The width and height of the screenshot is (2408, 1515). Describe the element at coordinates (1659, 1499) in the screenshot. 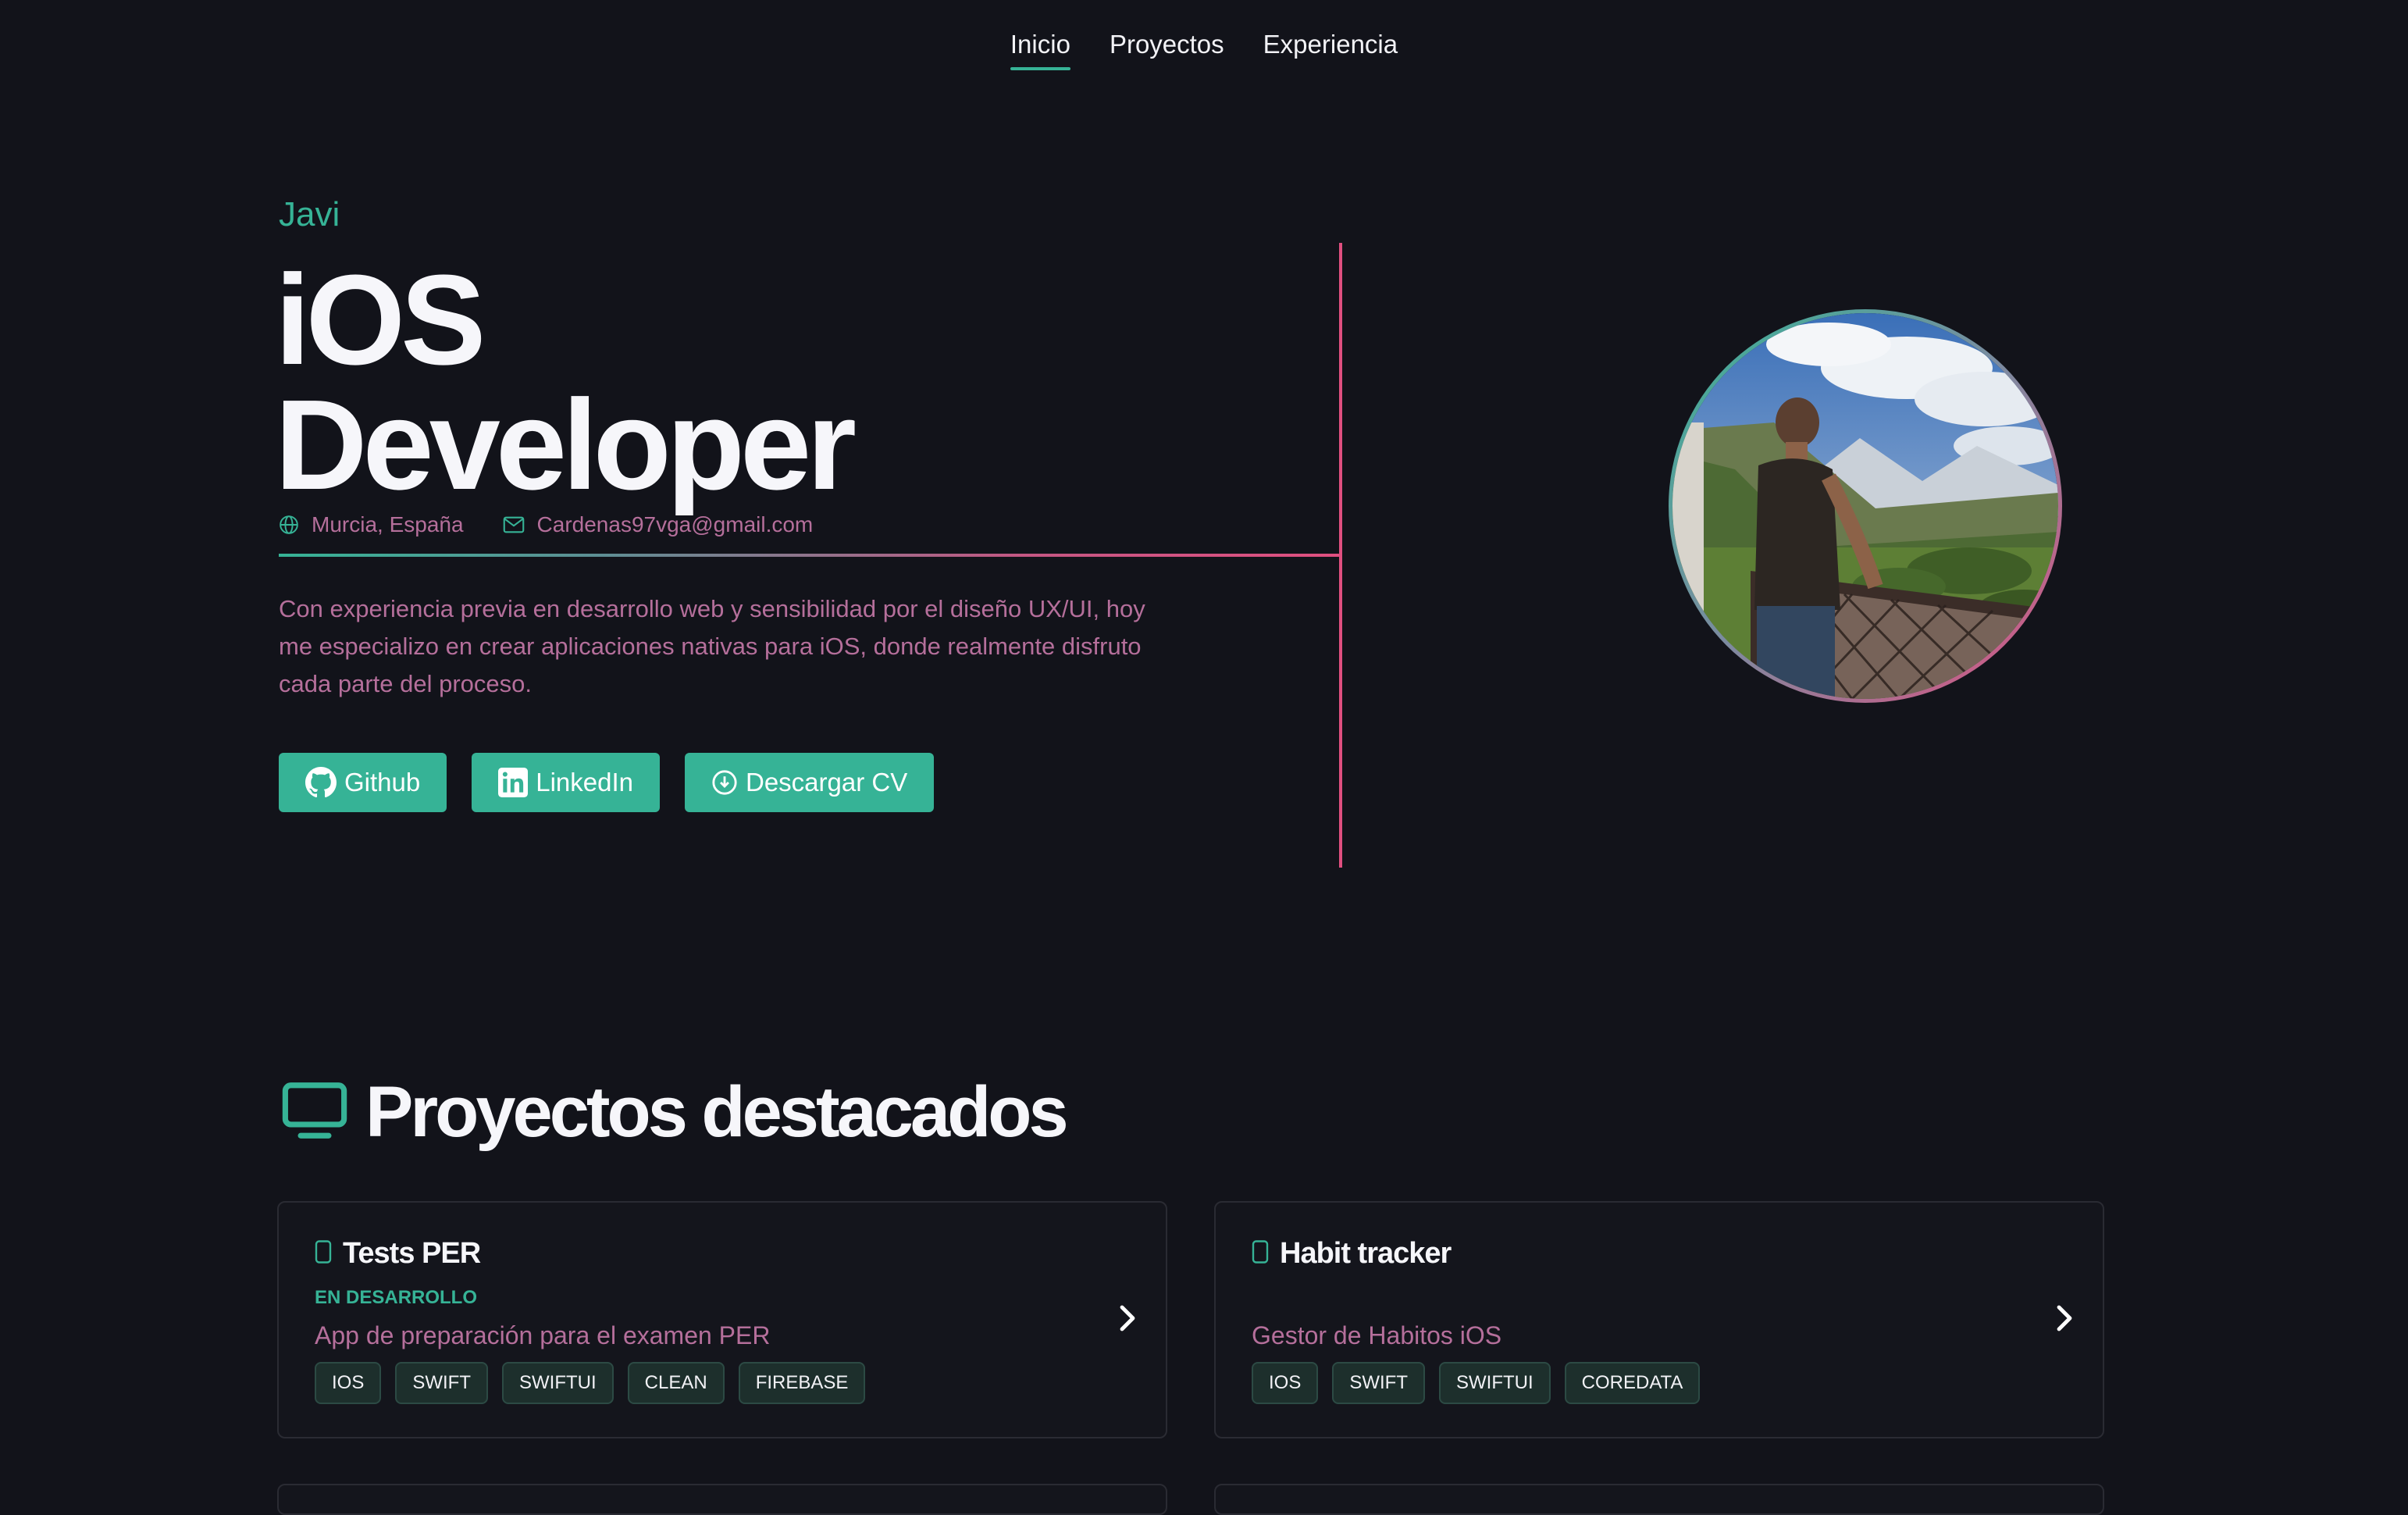

I see `project-card-next-right` at that location.